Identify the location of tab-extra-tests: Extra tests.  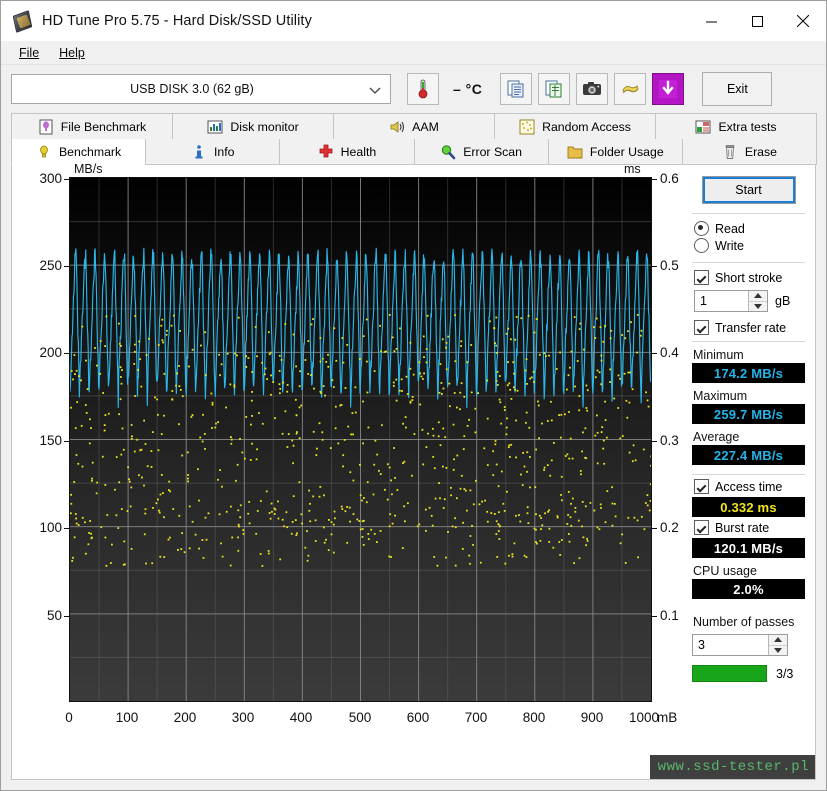
(736, 126).